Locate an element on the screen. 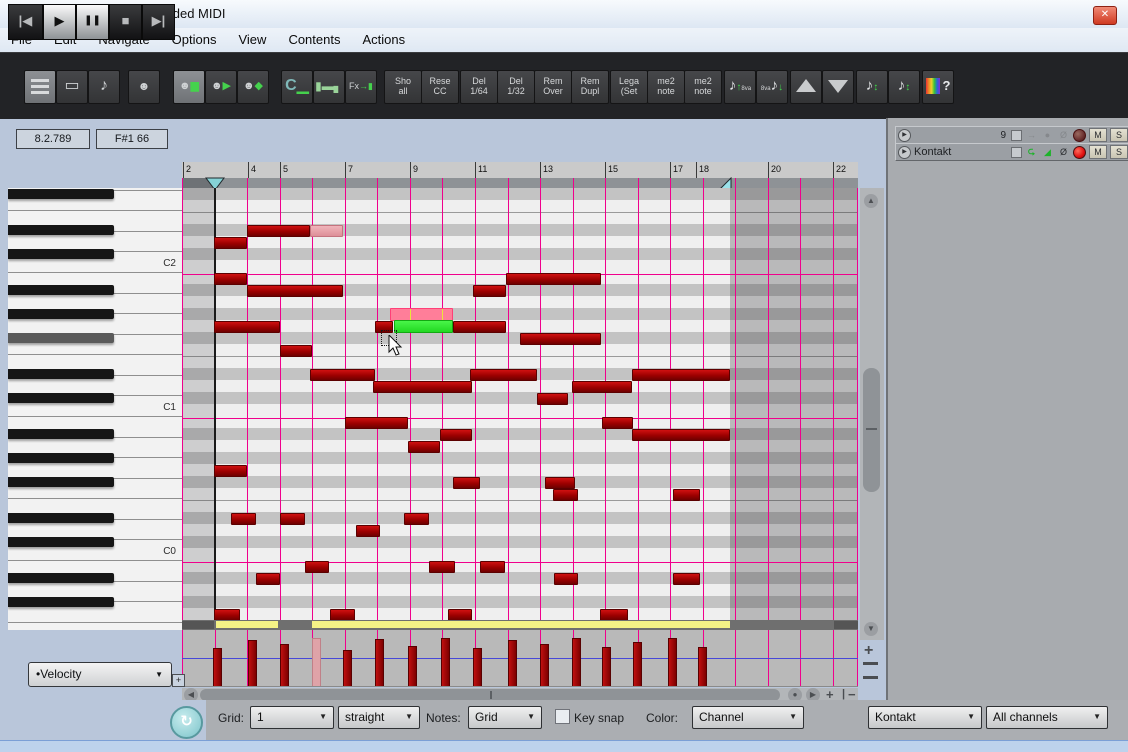 The image size is (1128, 752). vzoom-in-icon: + is located at coordinates (868, 651).